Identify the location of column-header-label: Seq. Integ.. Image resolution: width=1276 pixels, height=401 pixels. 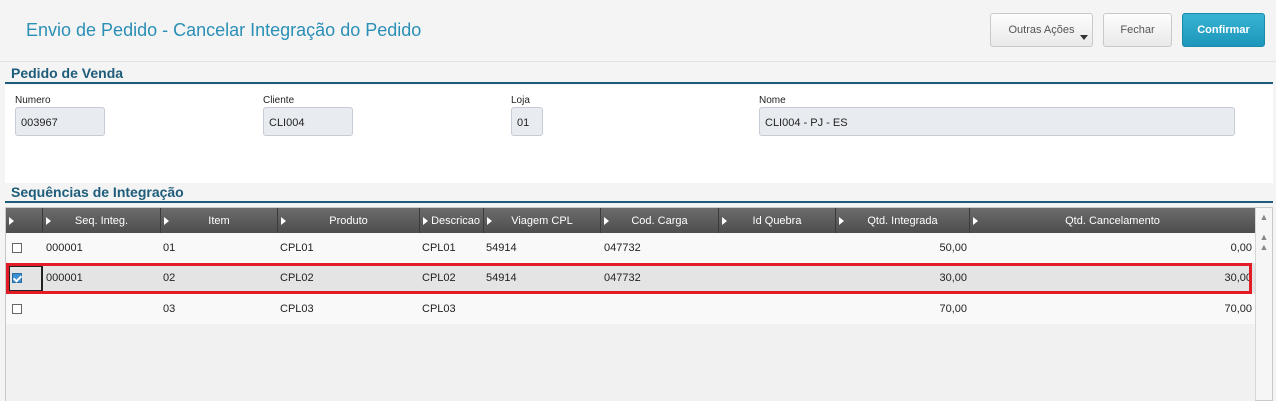
(101, 220).